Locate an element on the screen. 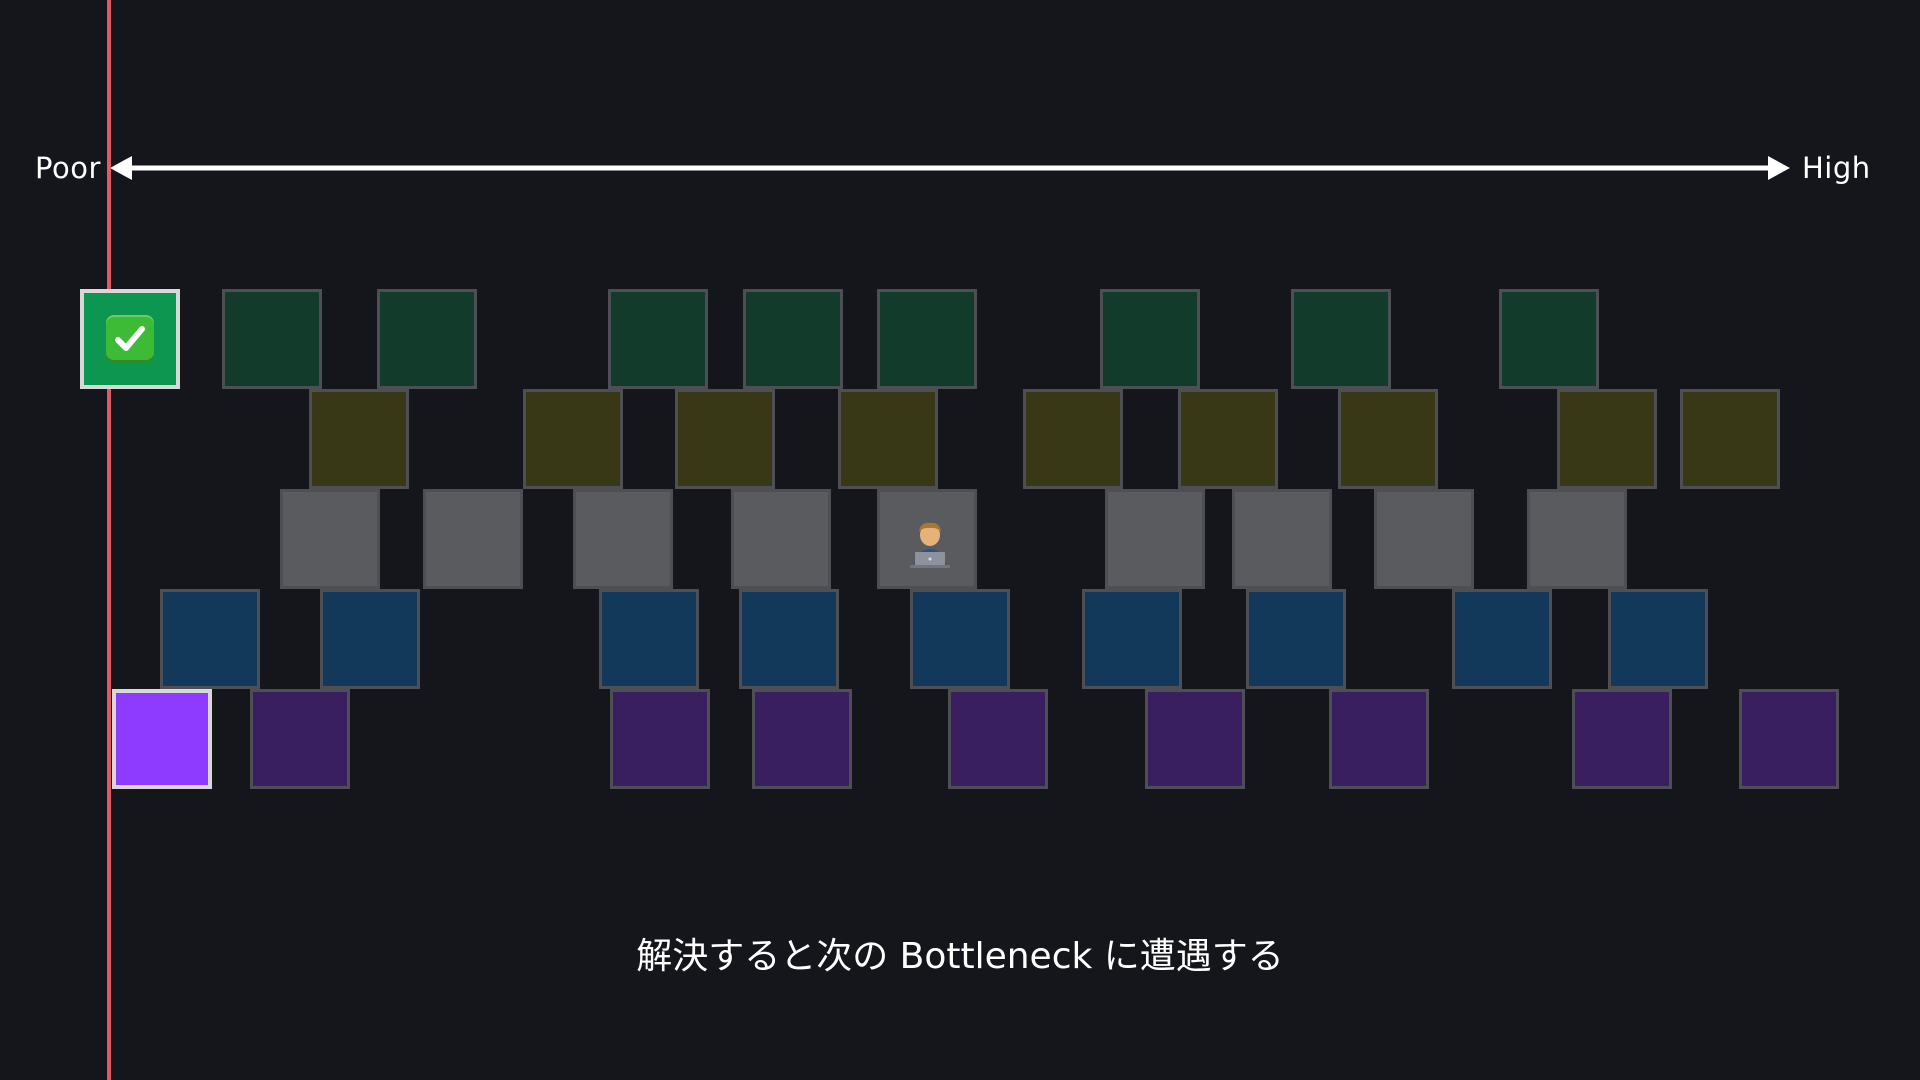 The width and height of the screenshot is (1920, 1080). double-arrow-icon is located at coordinates (950, 168).